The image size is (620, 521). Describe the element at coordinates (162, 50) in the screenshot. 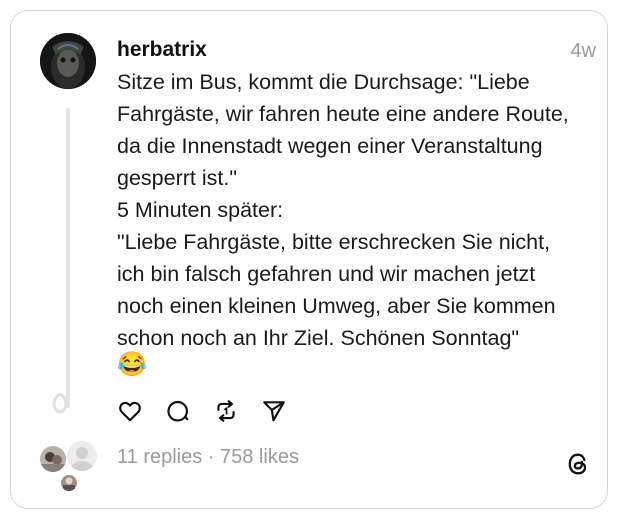

I see `username: herbatrix` at that location.